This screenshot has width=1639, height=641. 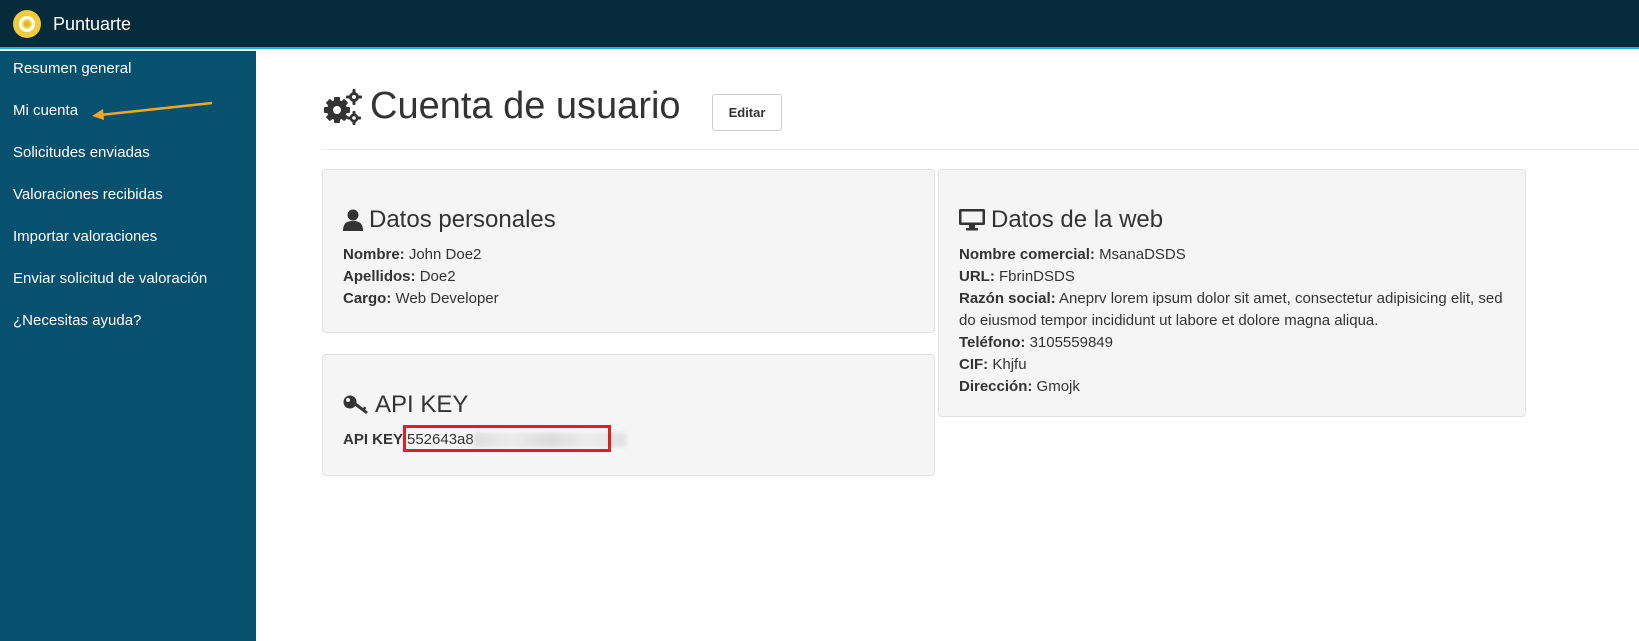 What do you see at coordinates (1072, 254) in the screenshot?
I see `nombre-comercial-row: Nombre comercial: MsanaDSDS` at bounding box center [1072, 254].